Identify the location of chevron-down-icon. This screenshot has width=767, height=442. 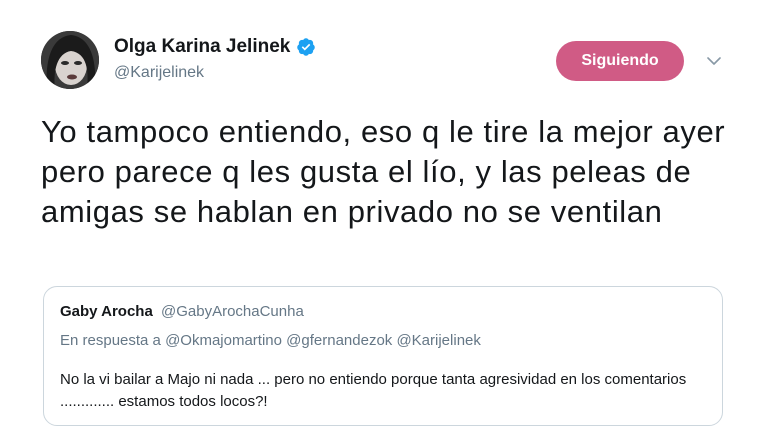
(714, 61).